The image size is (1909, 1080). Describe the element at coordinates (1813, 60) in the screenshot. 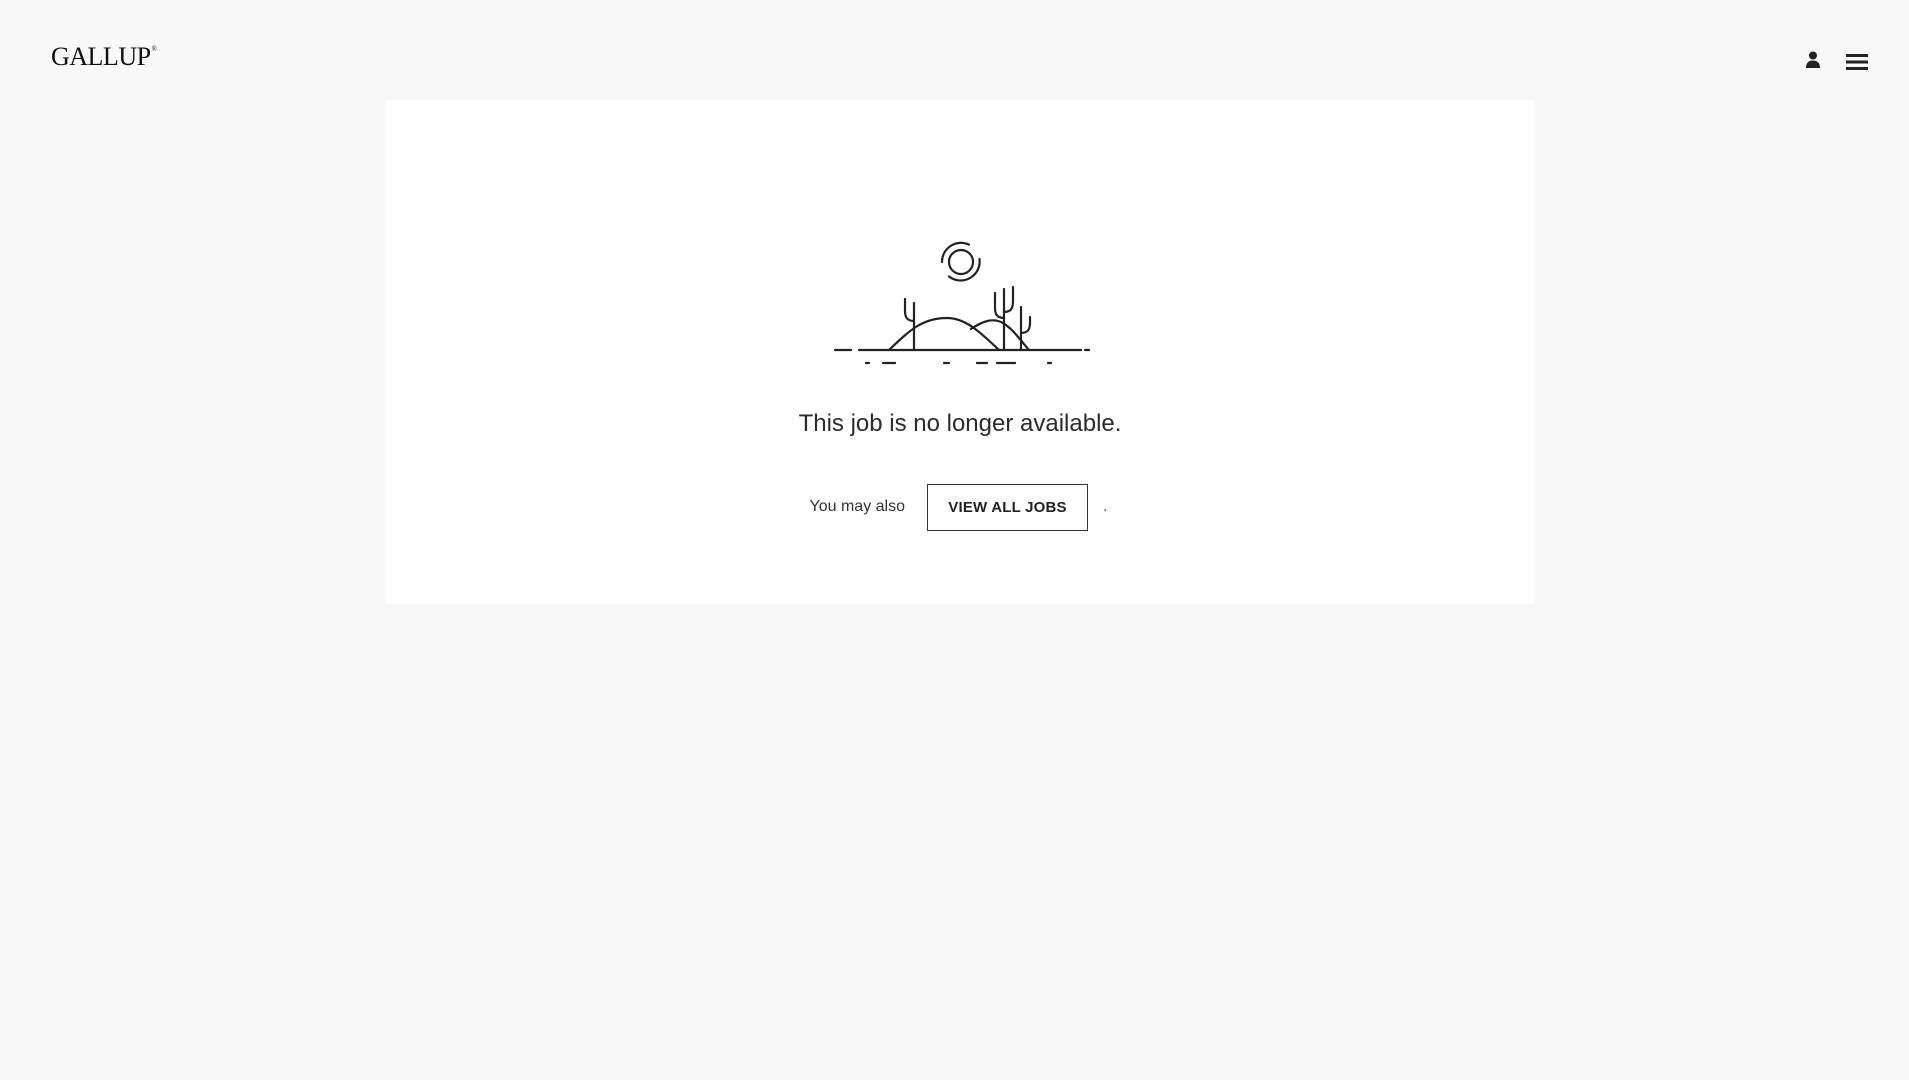

I see `user-icon` at that location.